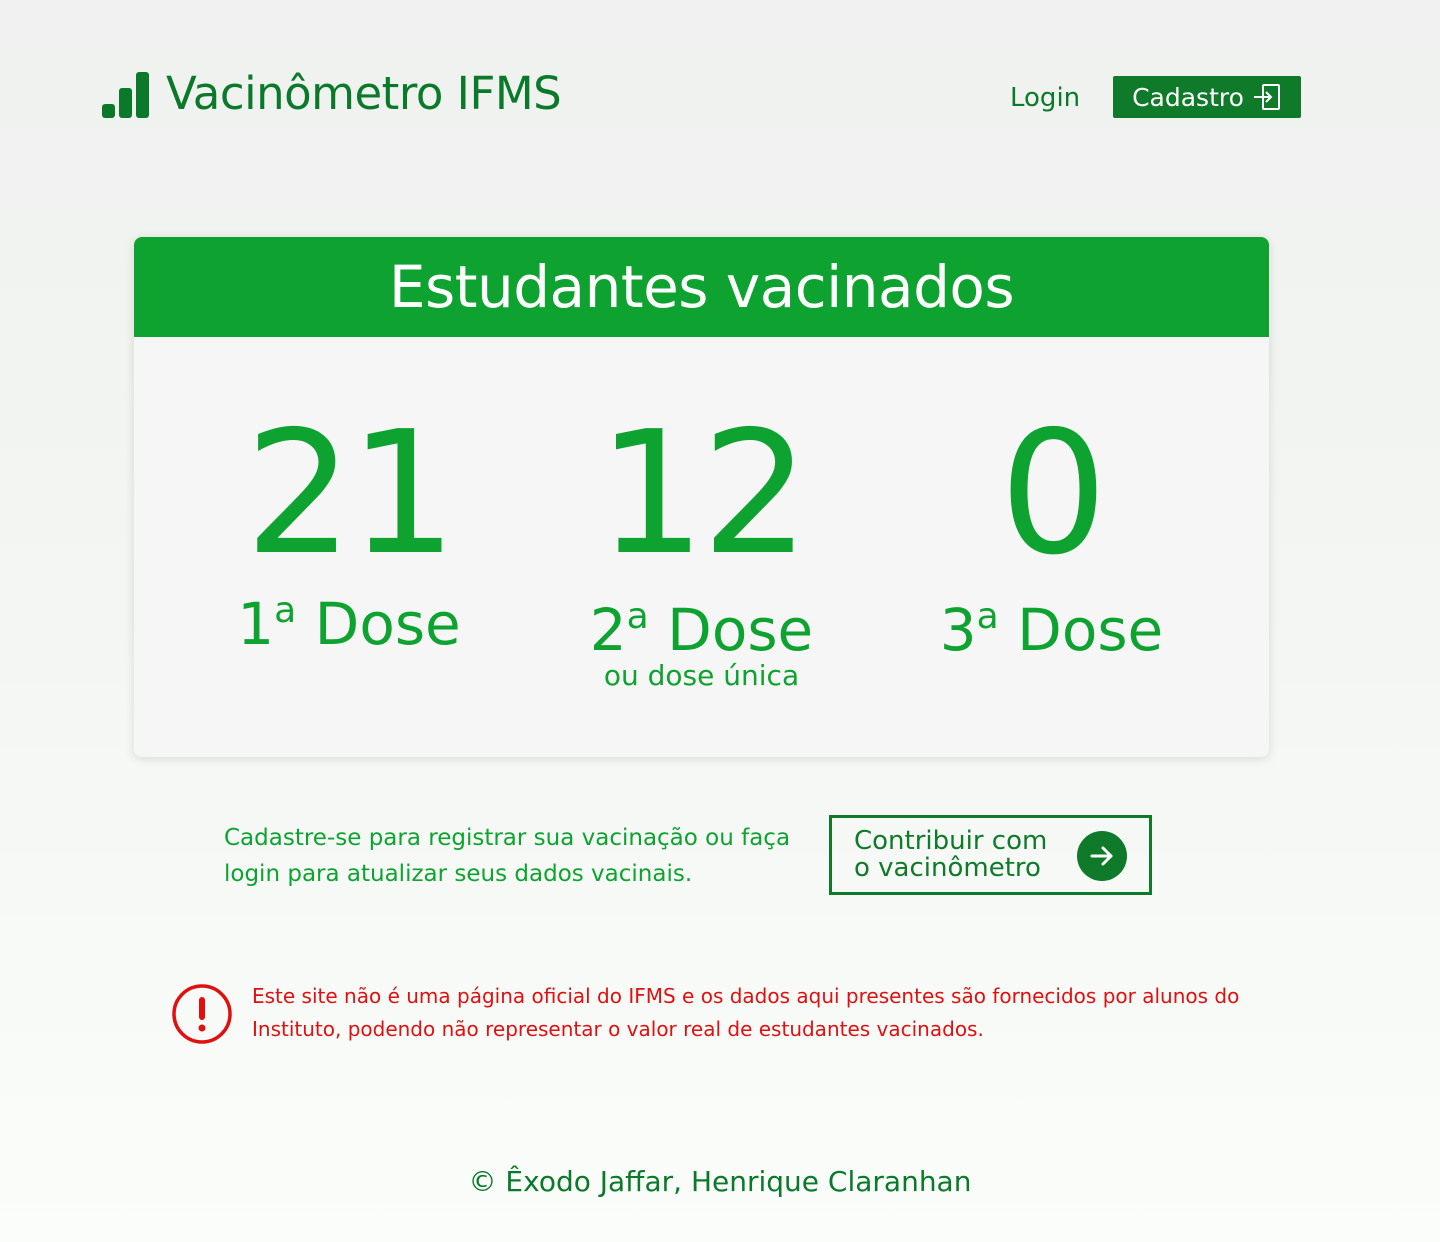 This screenshot has width=1440, height=1242. Describe the element at coordinates (720, 1181) in the screenshot. I see `footer-credits: © Êxodo Jaffar, Henrique Claranhan` at that location.